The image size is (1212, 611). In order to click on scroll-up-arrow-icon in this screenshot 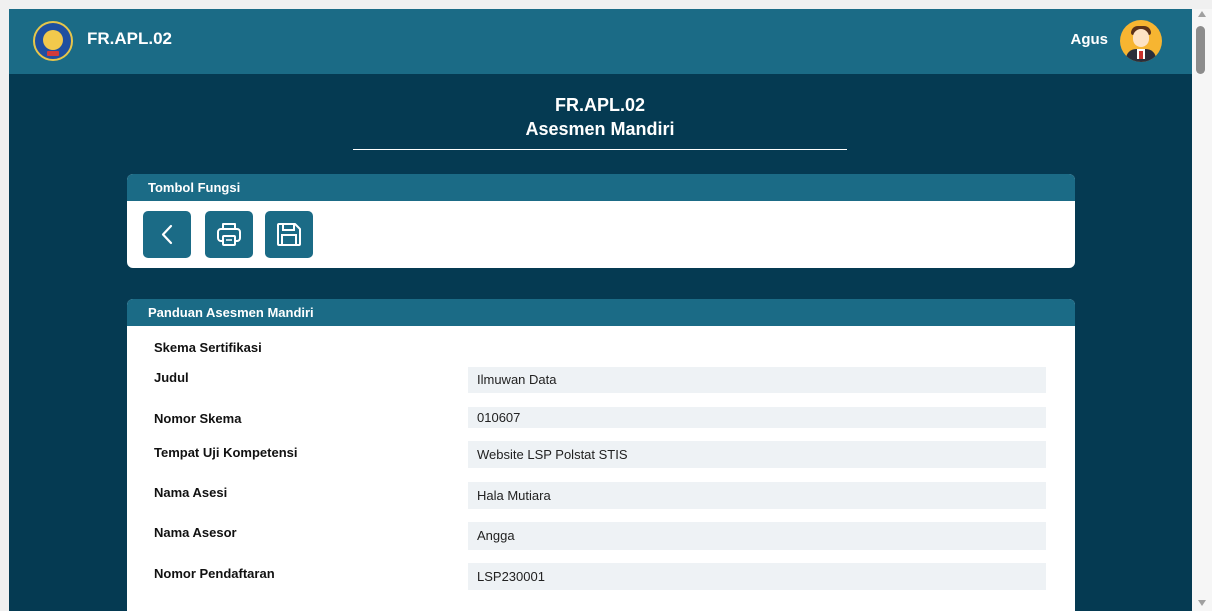, I will do `click(1202, 14)`.